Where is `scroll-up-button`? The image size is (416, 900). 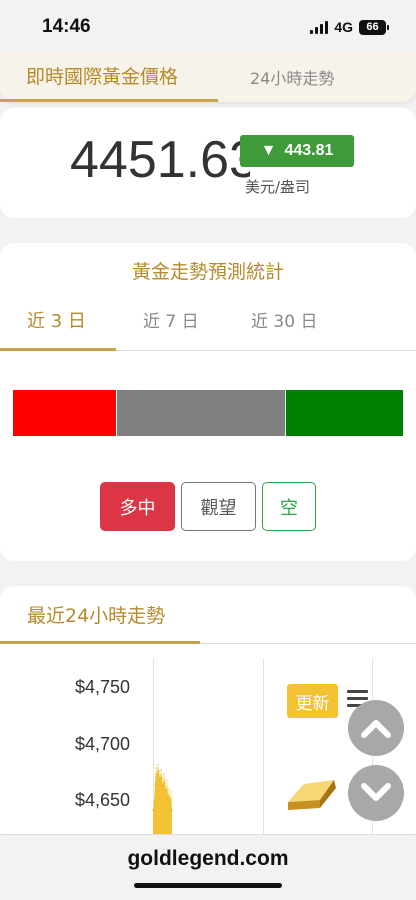
scroll-up-button is located at coordinates (376, 728).